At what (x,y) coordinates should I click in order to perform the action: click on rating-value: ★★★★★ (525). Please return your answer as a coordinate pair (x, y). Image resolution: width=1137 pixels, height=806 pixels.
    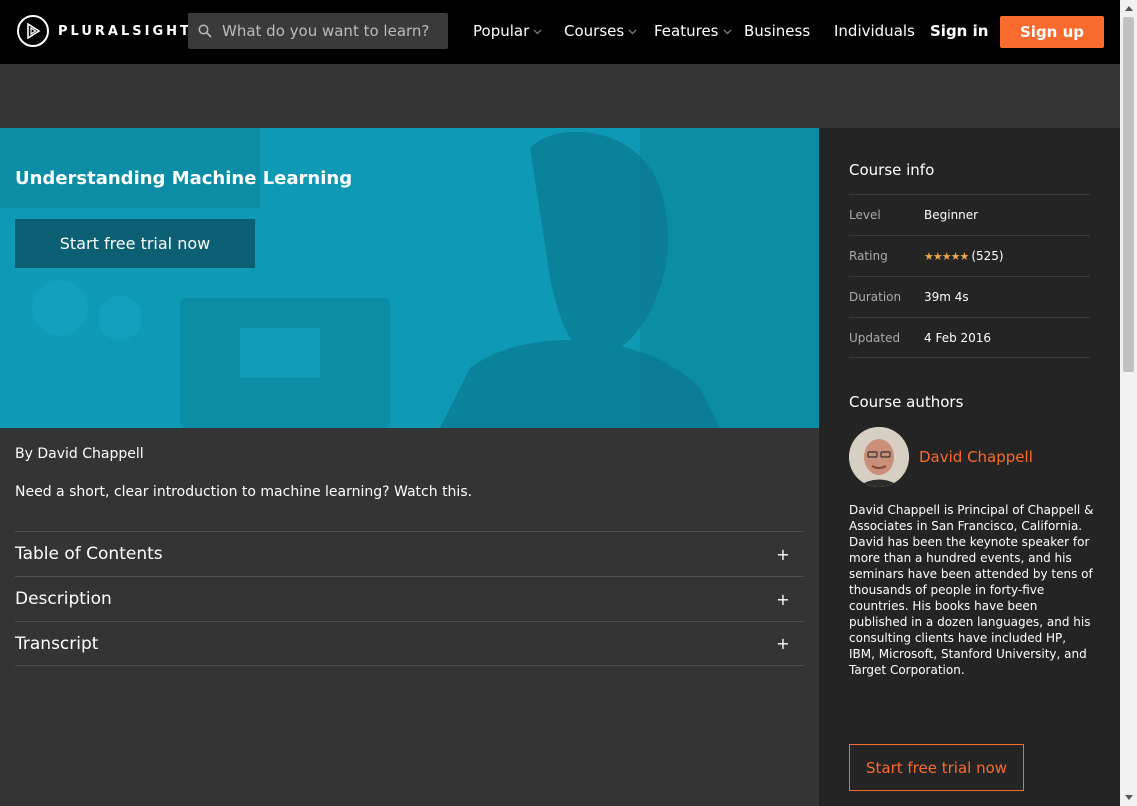
    Looking at the image, I should click on (964, 256).